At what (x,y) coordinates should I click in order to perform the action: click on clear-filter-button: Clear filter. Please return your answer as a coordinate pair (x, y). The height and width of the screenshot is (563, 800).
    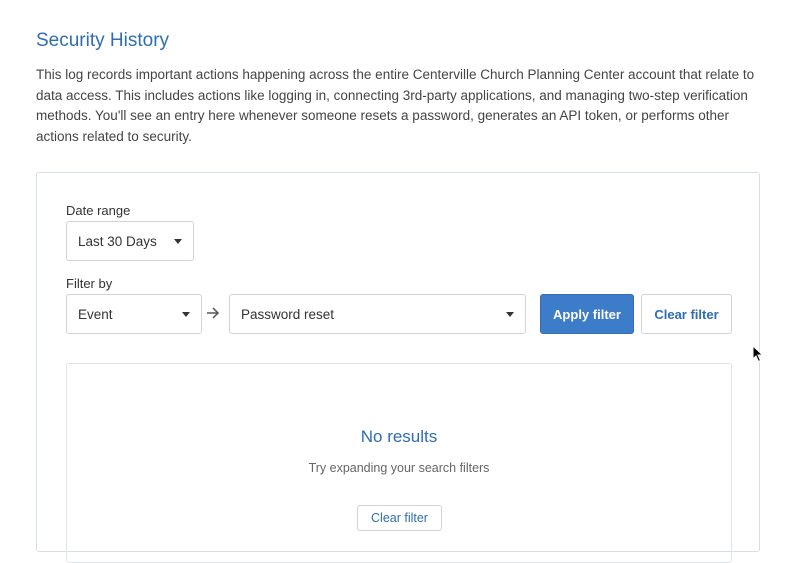
    Looking at the image, I should click on (686, 314).